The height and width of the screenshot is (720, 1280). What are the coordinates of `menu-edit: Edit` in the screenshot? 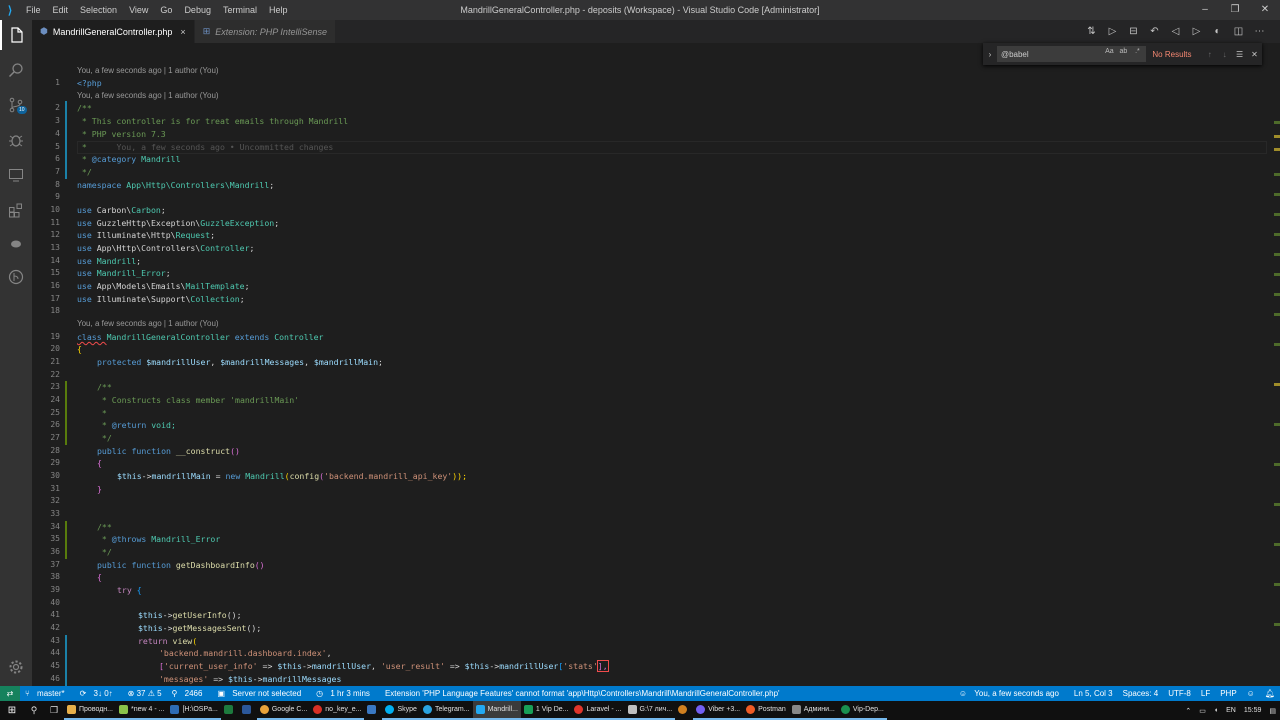 It's located at (61, 10).